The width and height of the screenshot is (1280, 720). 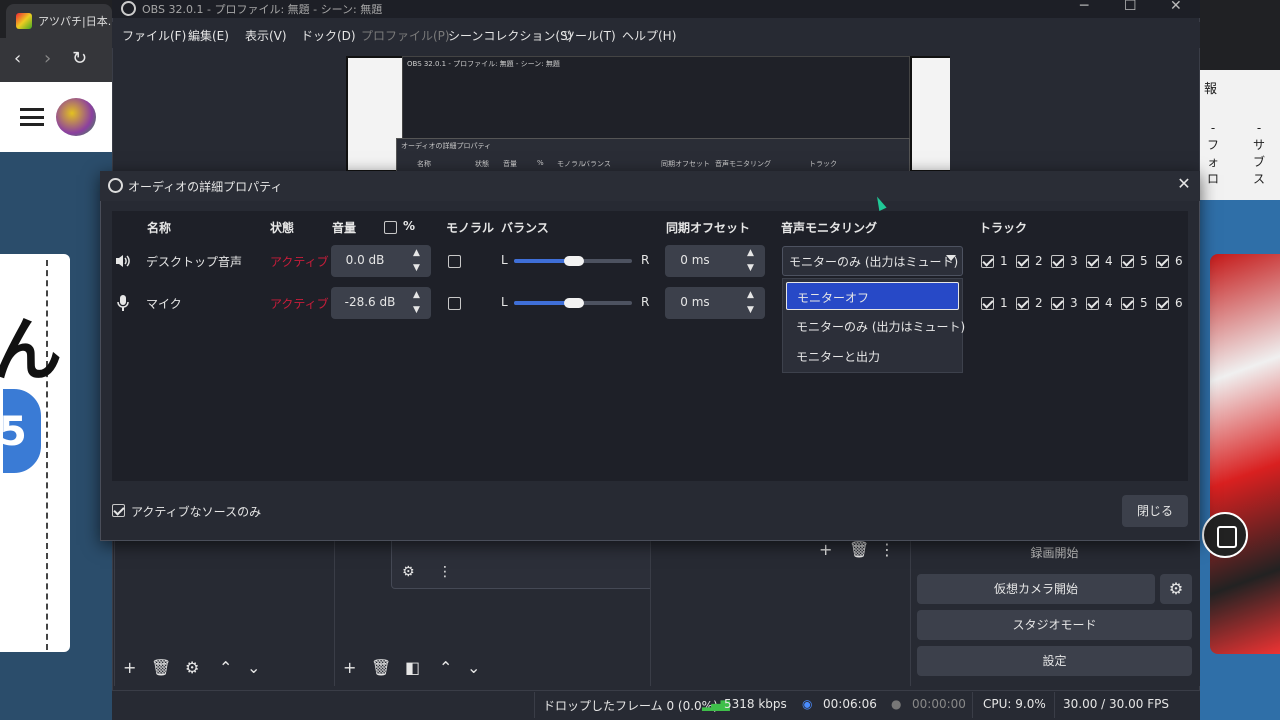 What do you see at coordinates (874, 262) in the screenshot?
I see `monitoring-select-value: モニターのみ (出力はミュート)` at bounding box center [874, 262].